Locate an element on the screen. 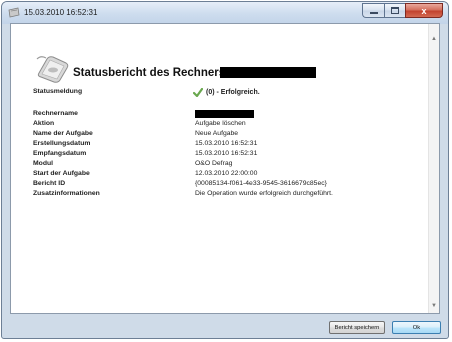 Image resolution: width=452 pixels, height=342 pixels. field-label-computer-name: Rechnername is located at coordinates (55, 113).